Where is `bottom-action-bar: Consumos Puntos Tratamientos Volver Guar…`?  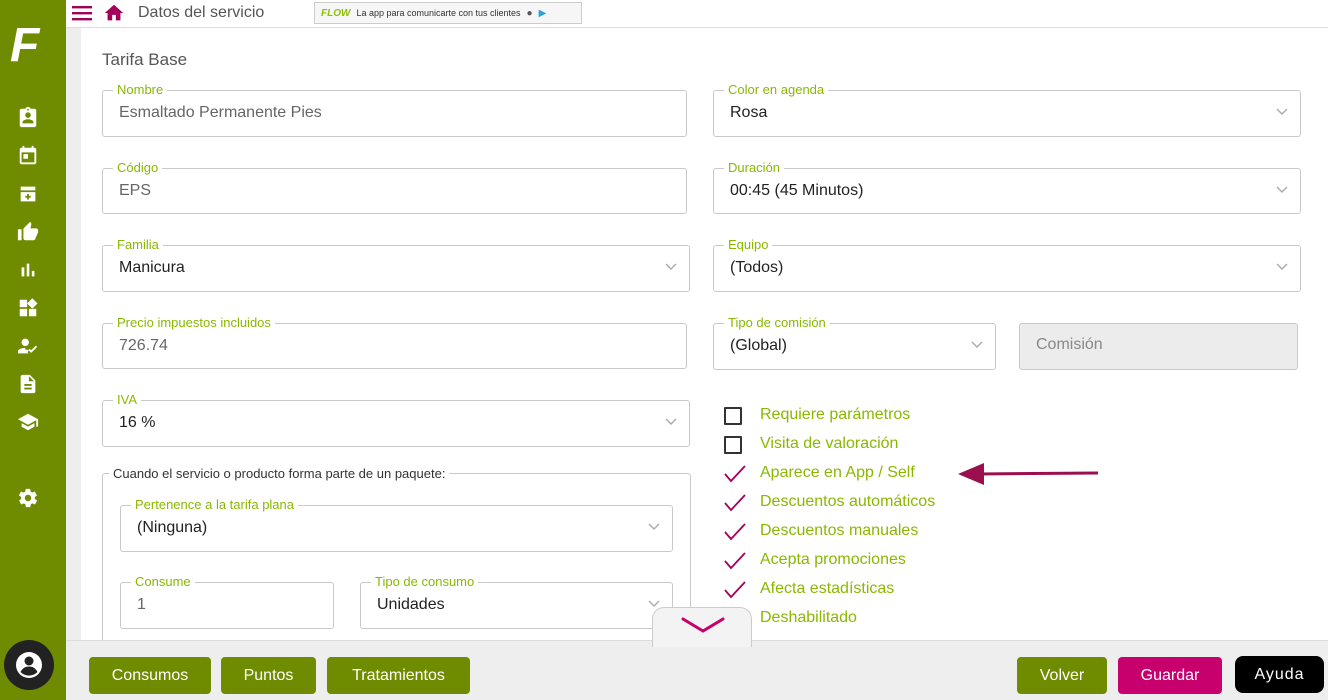 bottom-action-bar: Consumos Puntos Tratamientos Volver Guar… is located at coordinates (697, 670).